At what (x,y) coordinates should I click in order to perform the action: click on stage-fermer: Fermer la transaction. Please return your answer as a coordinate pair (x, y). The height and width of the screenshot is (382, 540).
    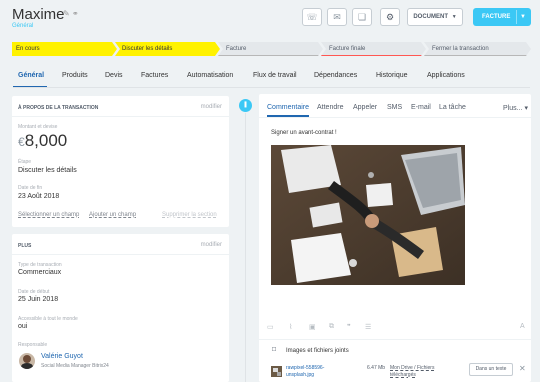
    Looking at the image, I should click on (477, 49).